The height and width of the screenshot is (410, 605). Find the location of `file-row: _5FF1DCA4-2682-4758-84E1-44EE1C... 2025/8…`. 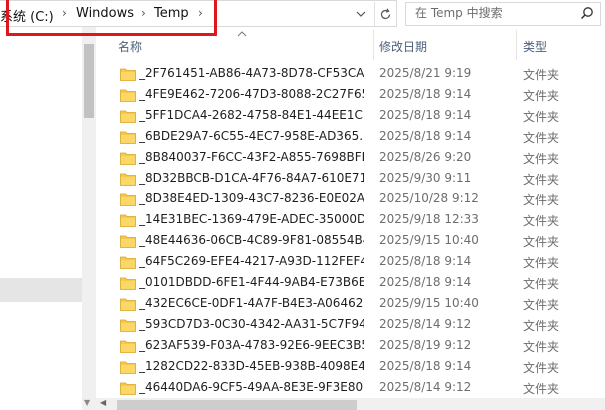

file-row: _5FF1DCA4-2682-4758-84E1-44EE1C... 2025/8… is located at coordinates (350, 116).